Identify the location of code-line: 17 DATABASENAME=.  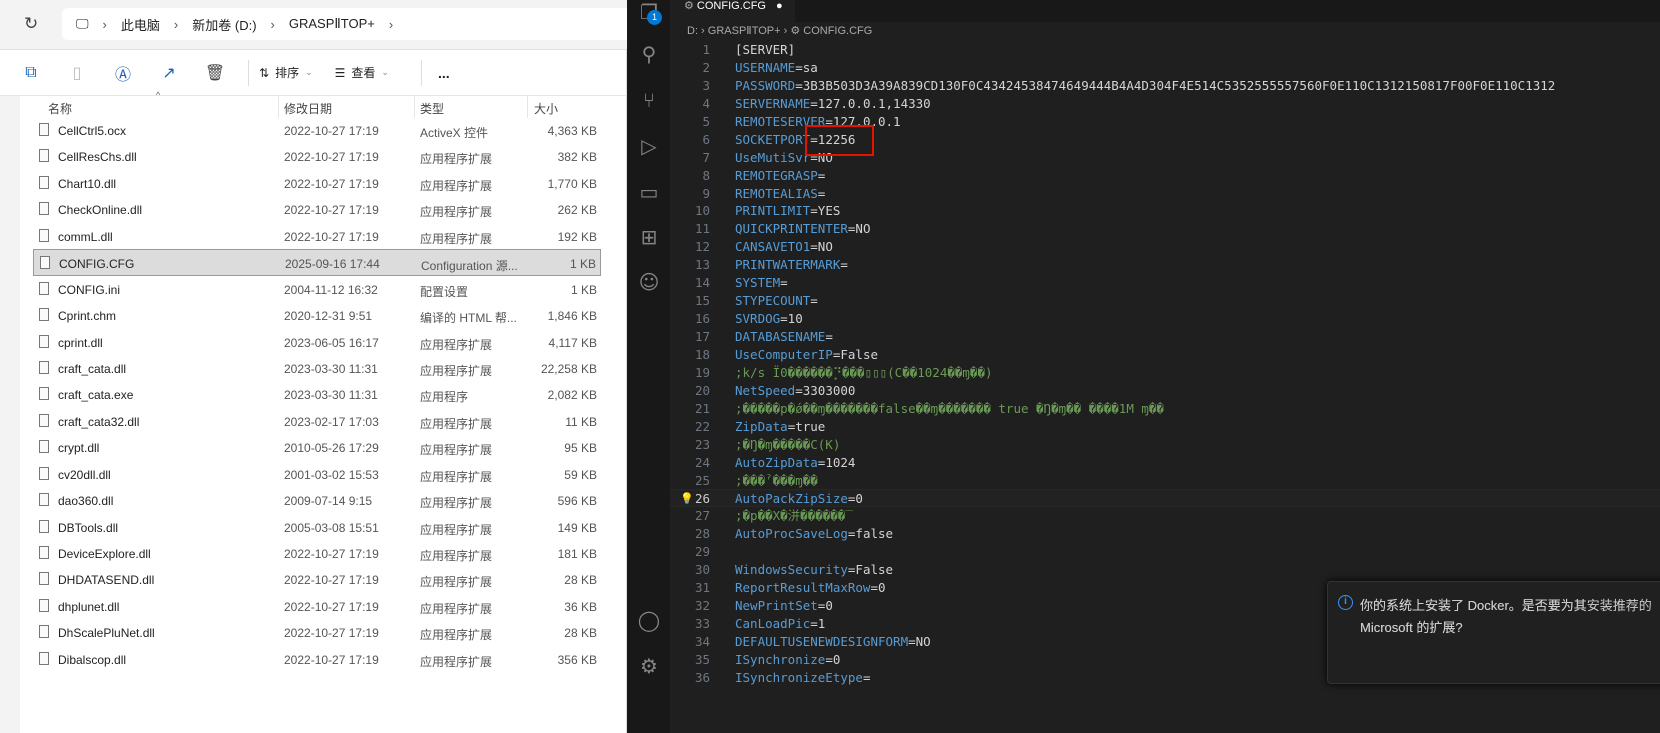
(1165, 337).